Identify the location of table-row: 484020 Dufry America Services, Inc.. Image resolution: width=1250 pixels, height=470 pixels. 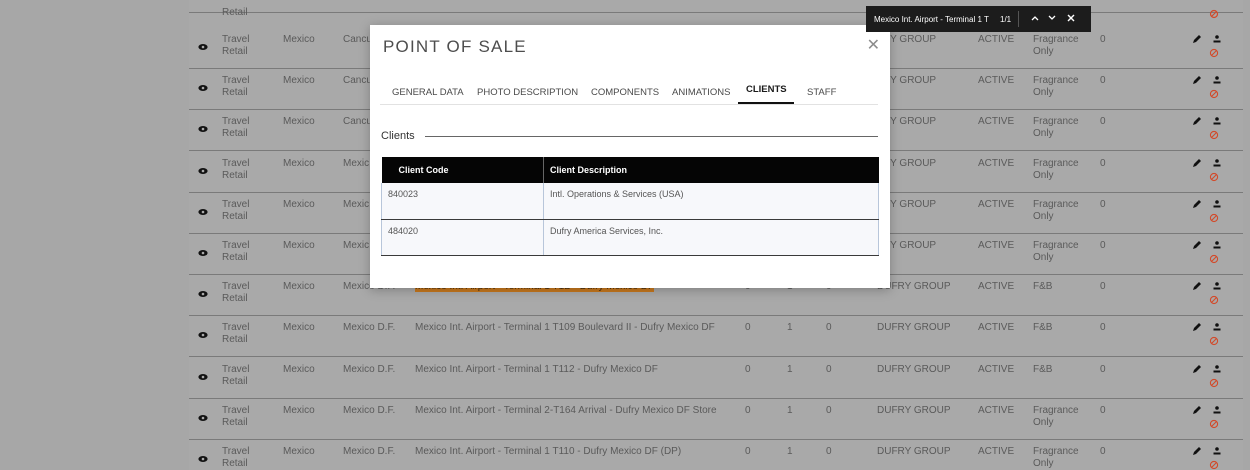
(630, 237).